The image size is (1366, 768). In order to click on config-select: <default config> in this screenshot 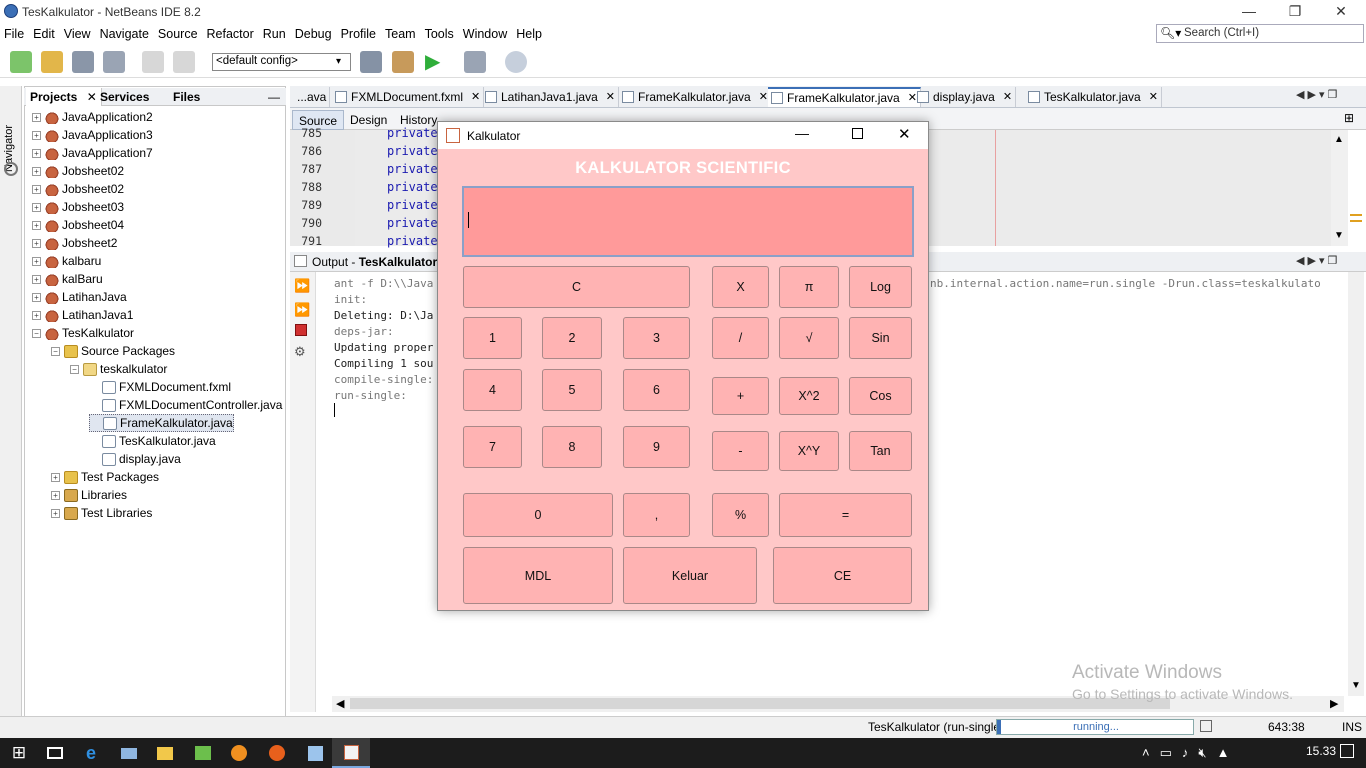, I will do `click(281, 62)`.